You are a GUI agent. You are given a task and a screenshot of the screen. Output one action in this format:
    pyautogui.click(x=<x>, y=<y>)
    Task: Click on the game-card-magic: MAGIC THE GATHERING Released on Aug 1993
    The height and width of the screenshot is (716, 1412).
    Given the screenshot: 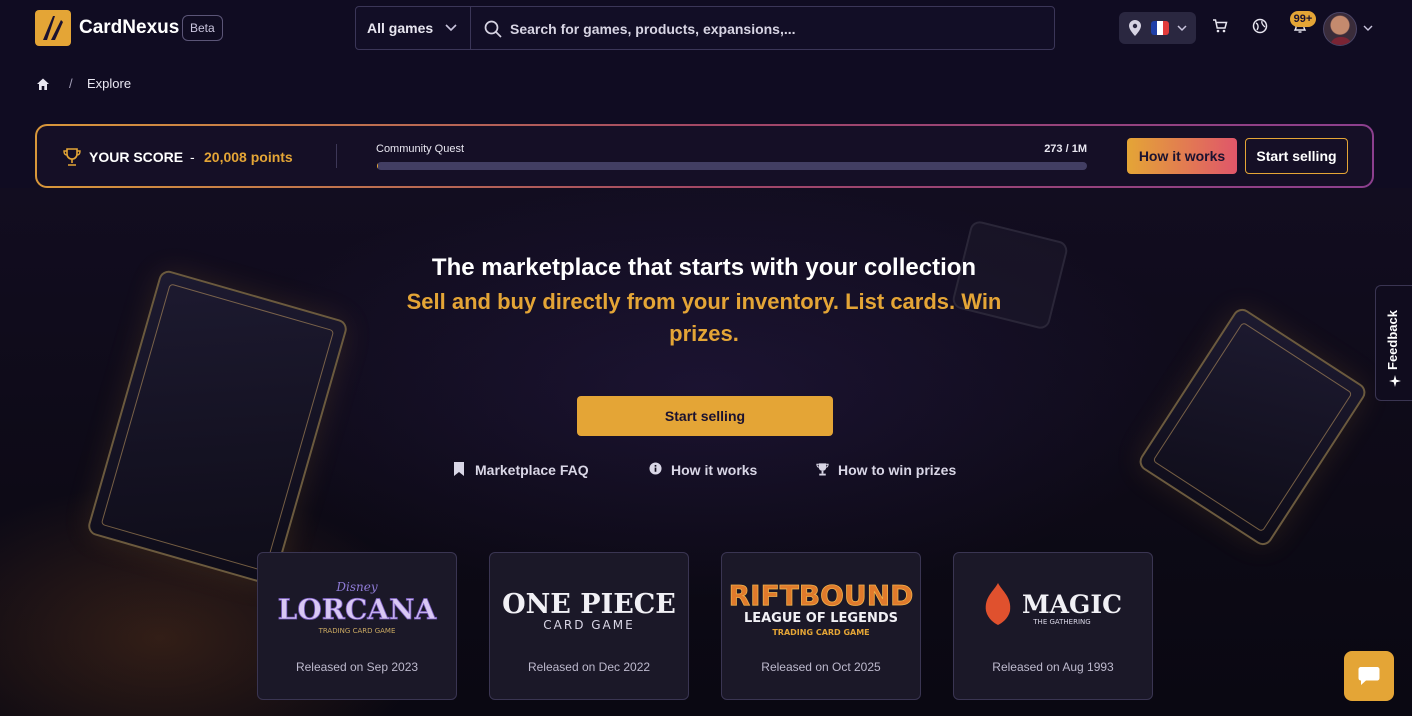 What is the action you would take?
    pyautogui.click(x=1053, y=626)
    